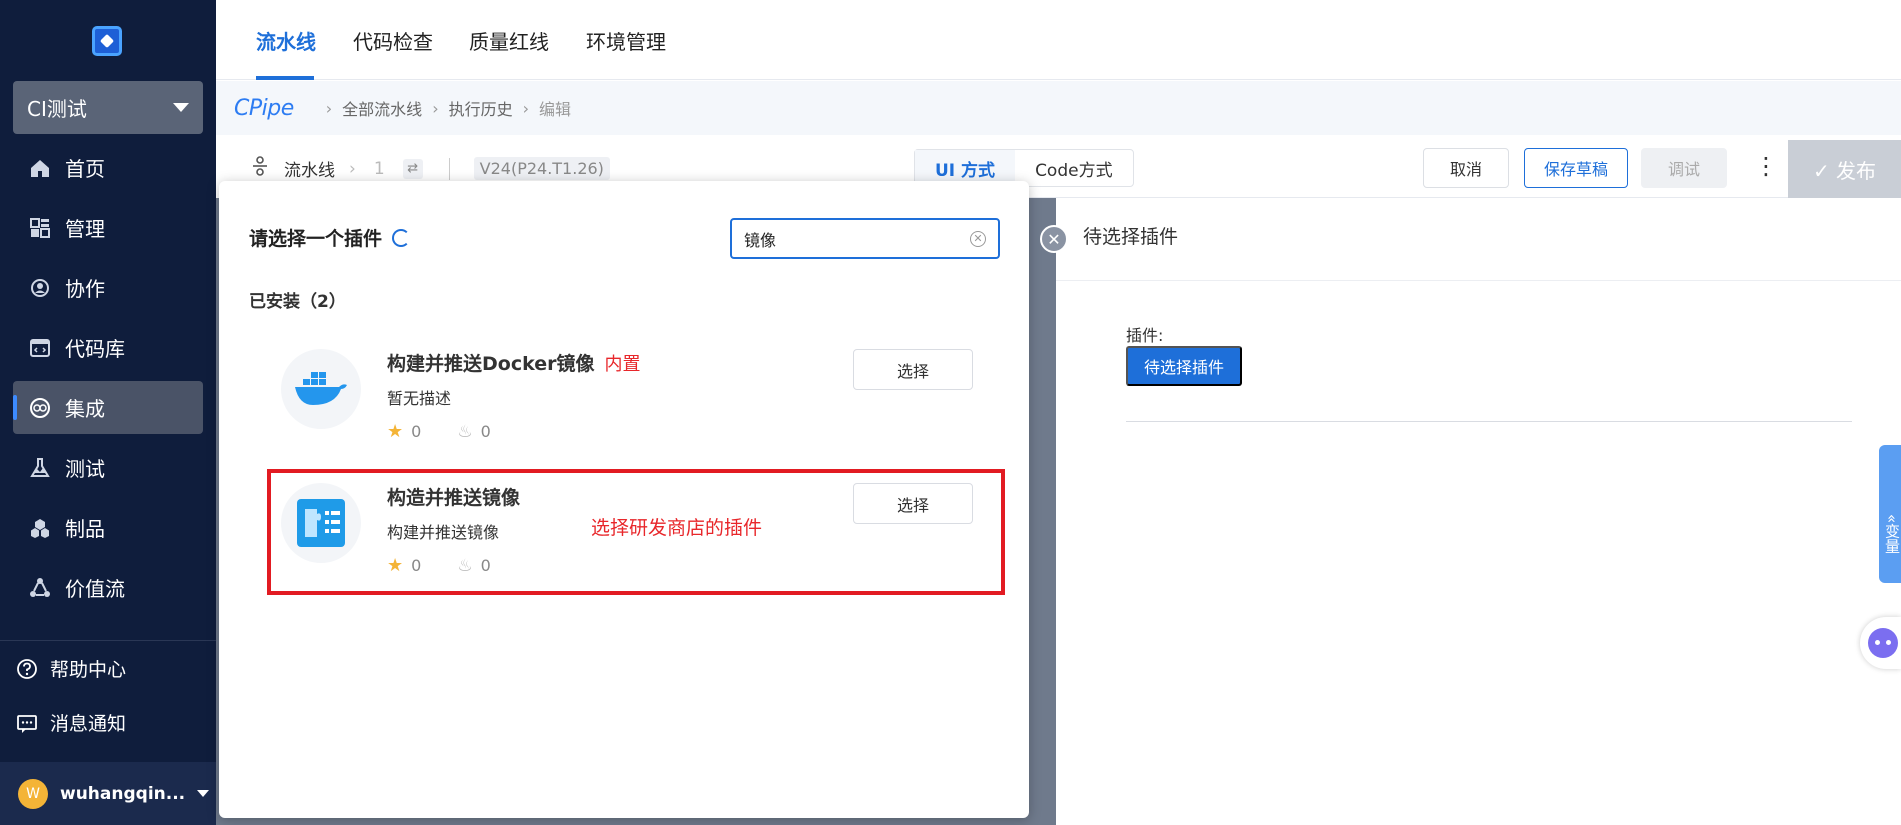 The image size is (1901, 825). I want to click on sidebar-item-artifacts: 制品, so click(108, 527).